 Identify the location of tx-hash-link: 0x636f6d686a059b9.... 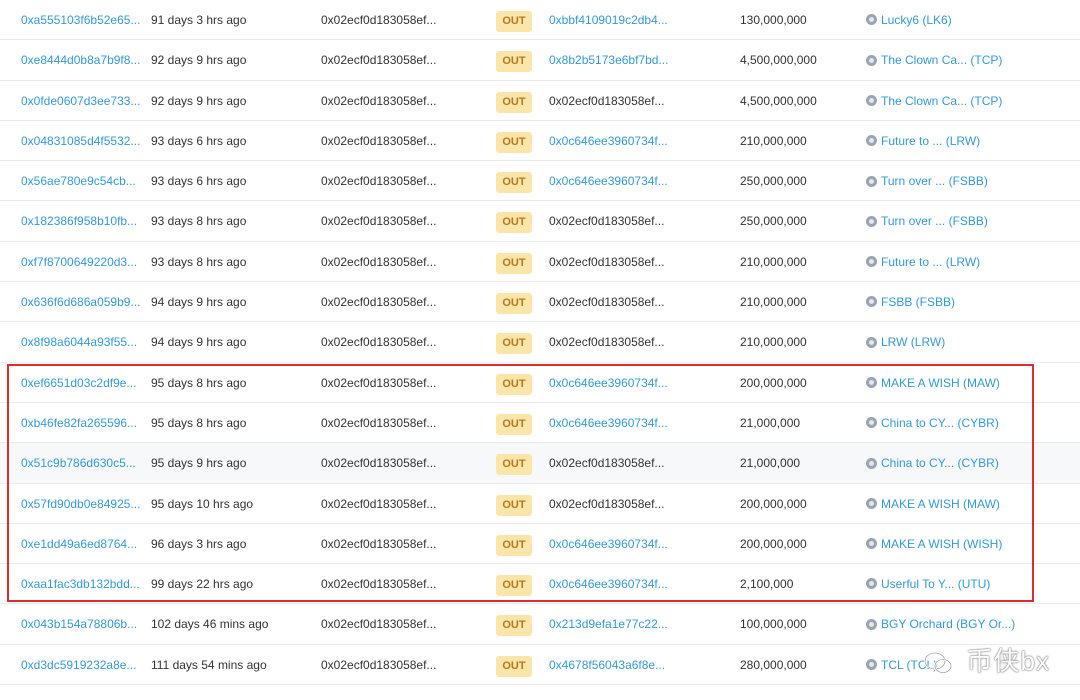
(81, 302).